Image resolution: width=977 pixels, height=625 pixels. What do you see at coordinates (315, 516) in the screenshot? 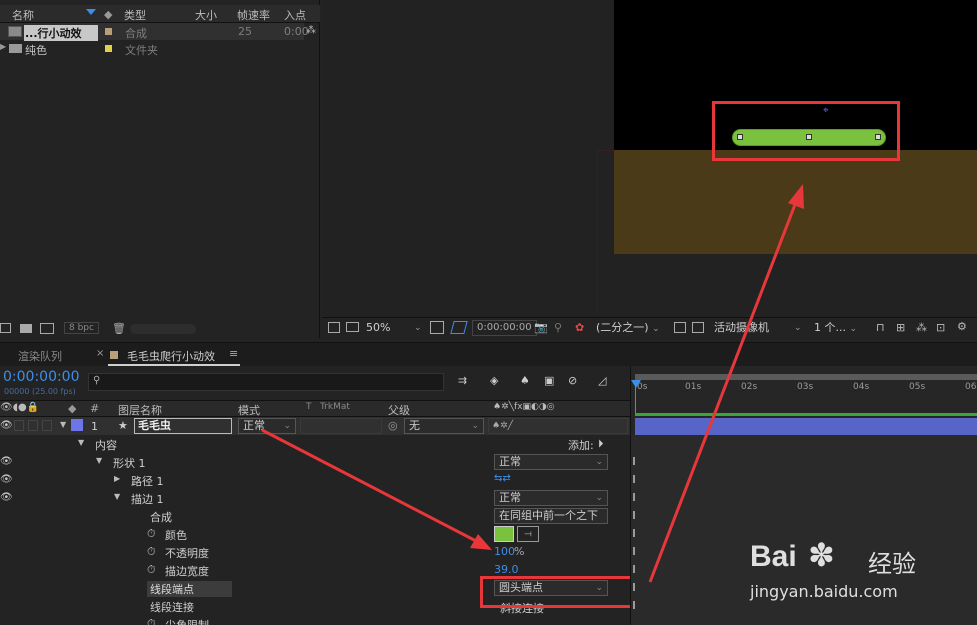
I see `prop-row-composite: 合成 在同组中前一个之下` at bounding box center [315, 516].